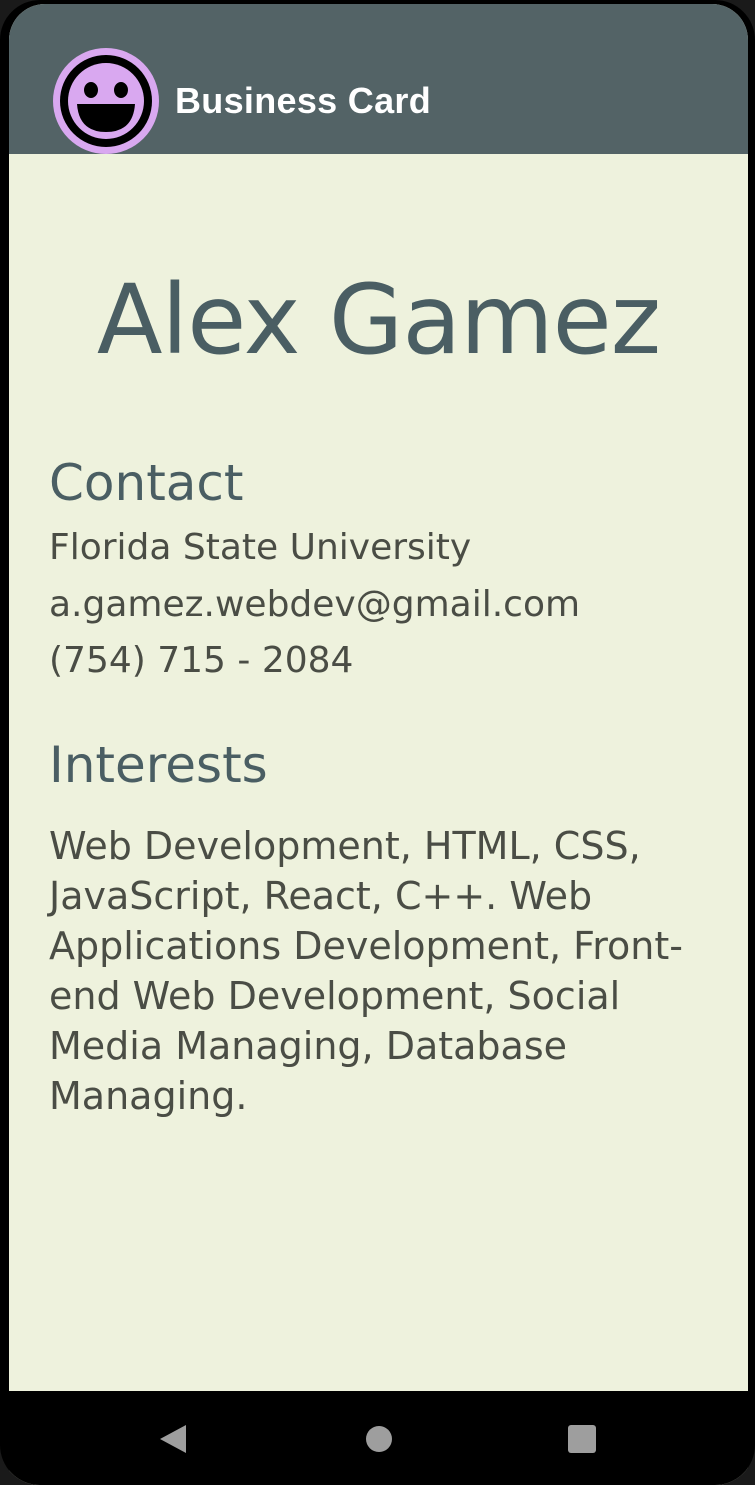 Image resolution: width=755 pixels, height=1485 pixels. I want to click on app-bar: Business Card, so click(378, 79).